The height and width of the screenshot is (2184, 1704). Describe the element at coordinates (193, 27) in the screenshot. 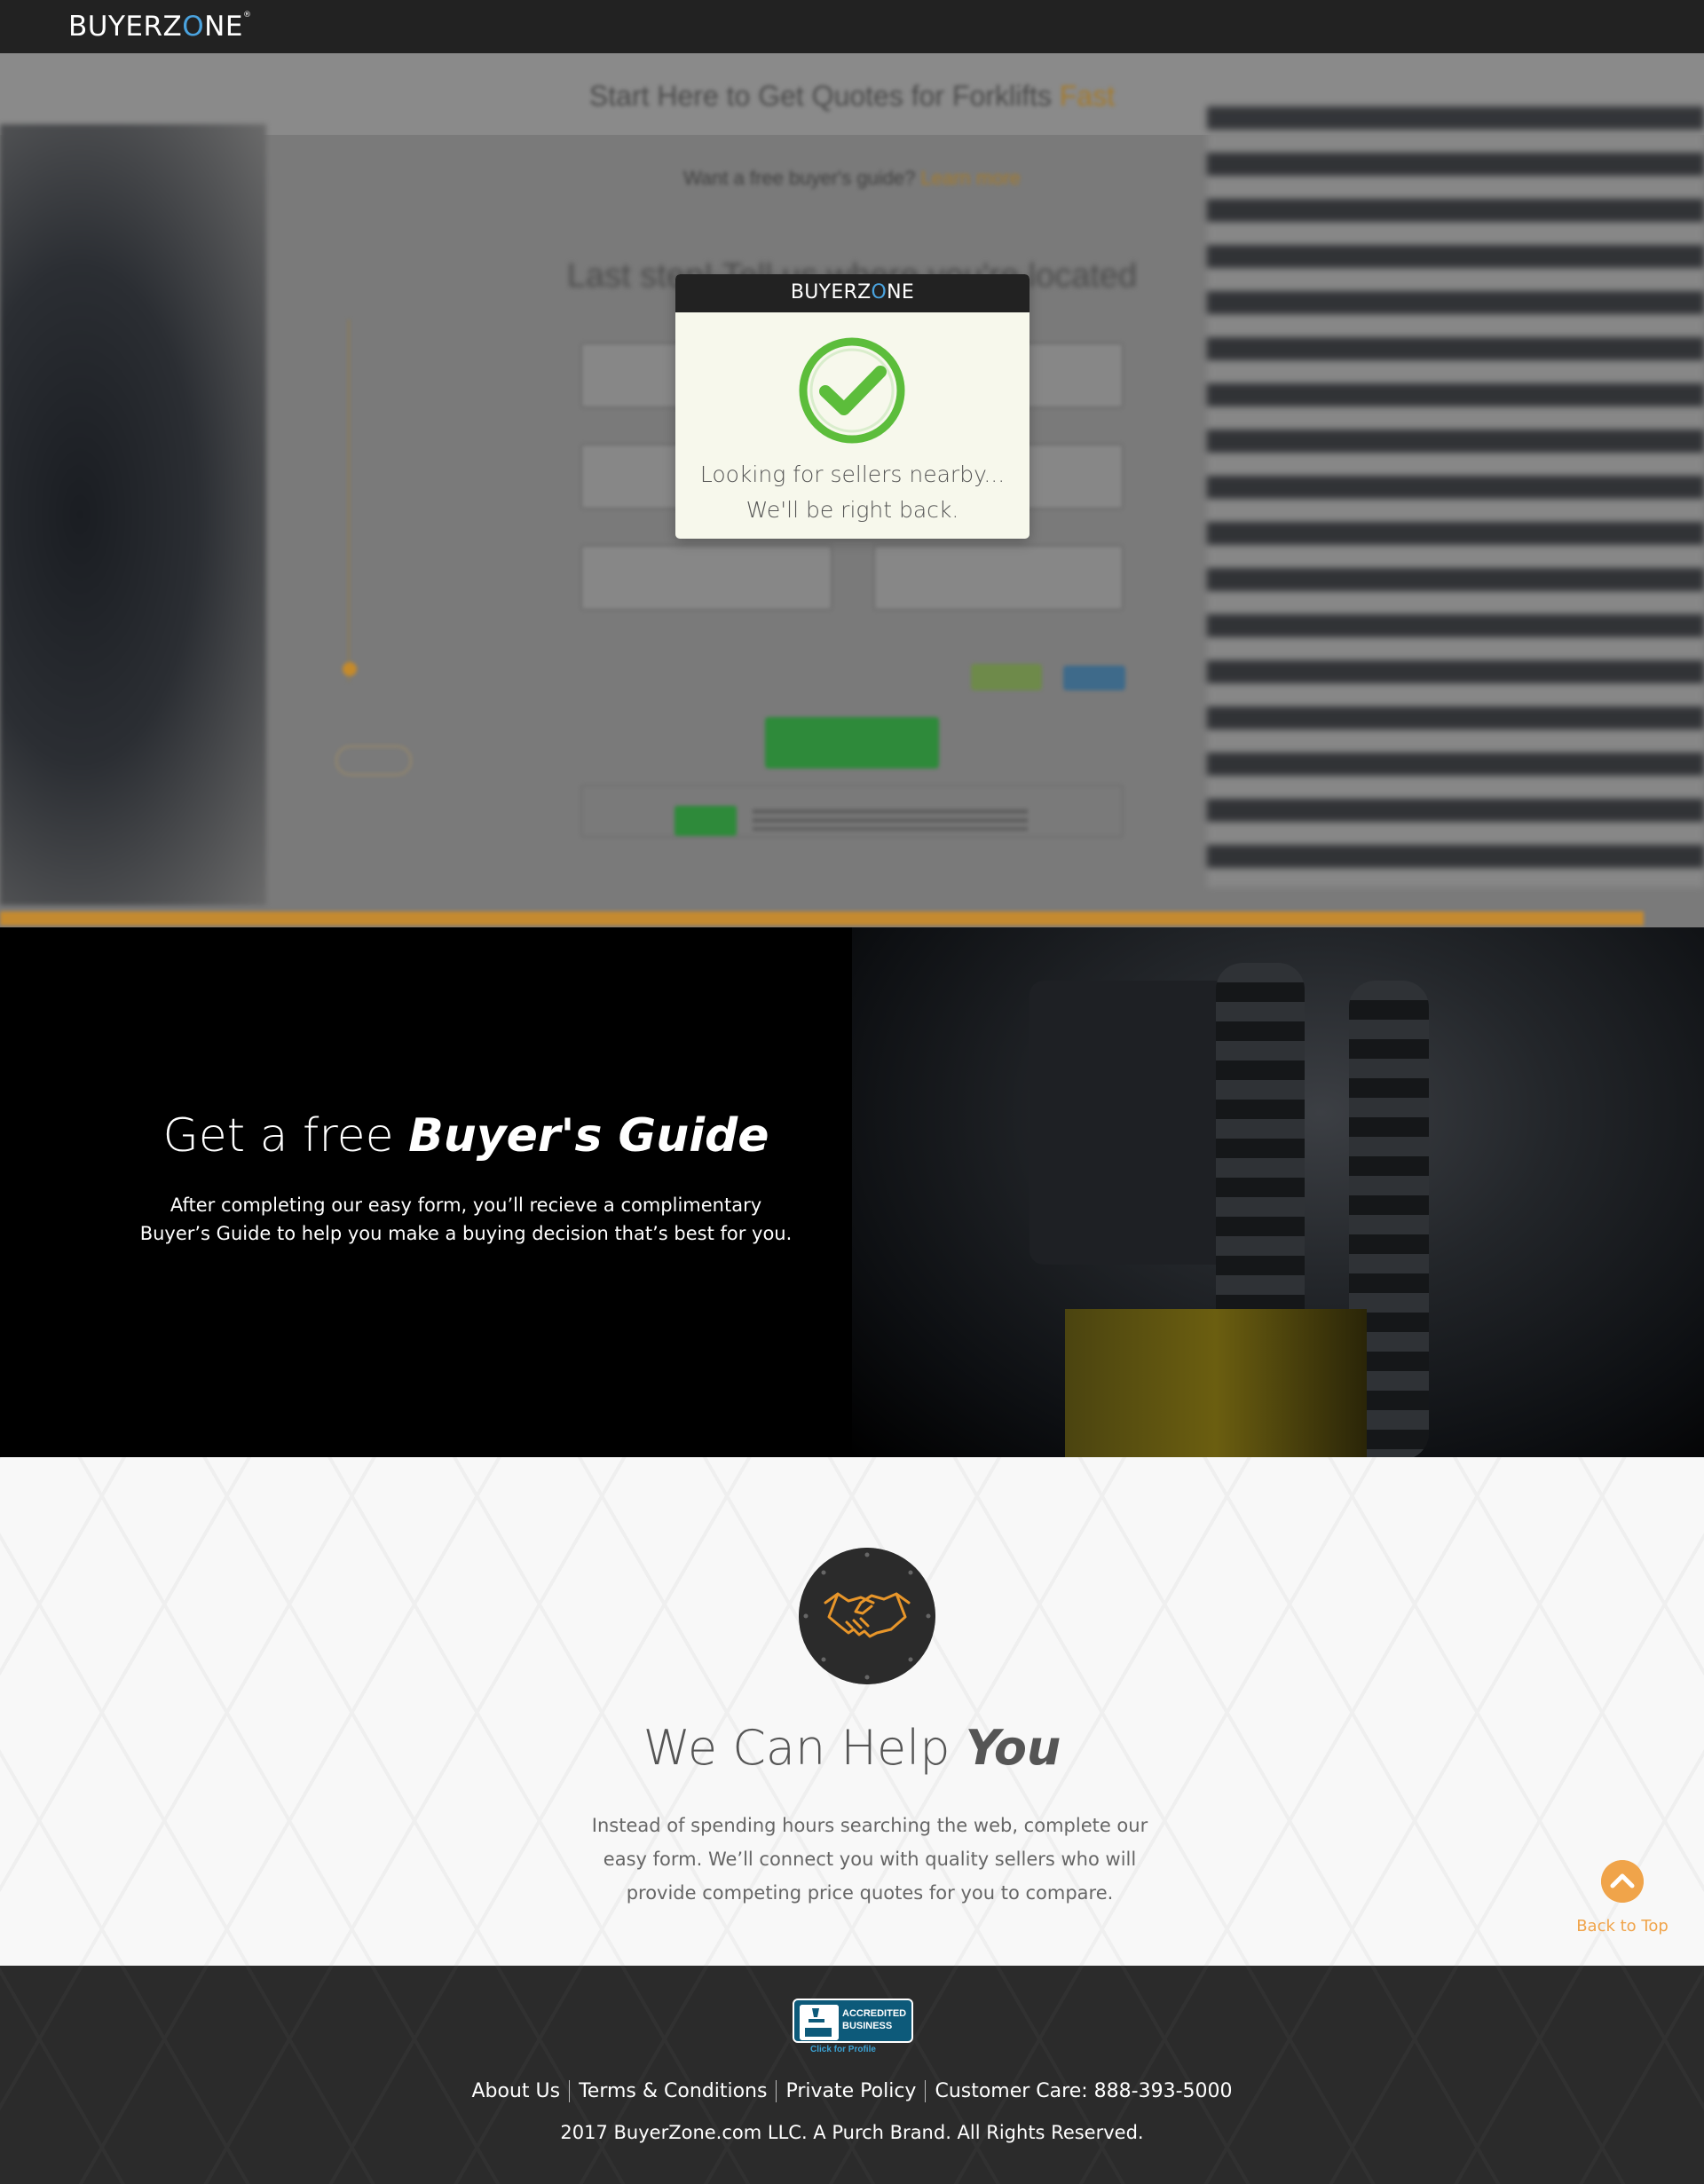

I see `logo-text-o: O` at that location.